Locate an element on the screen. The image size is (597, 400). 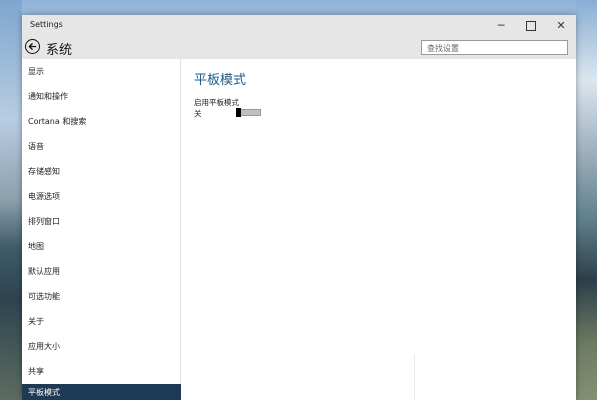
sidebar-item-maps: 地图 is located at coordinates (101, 246).